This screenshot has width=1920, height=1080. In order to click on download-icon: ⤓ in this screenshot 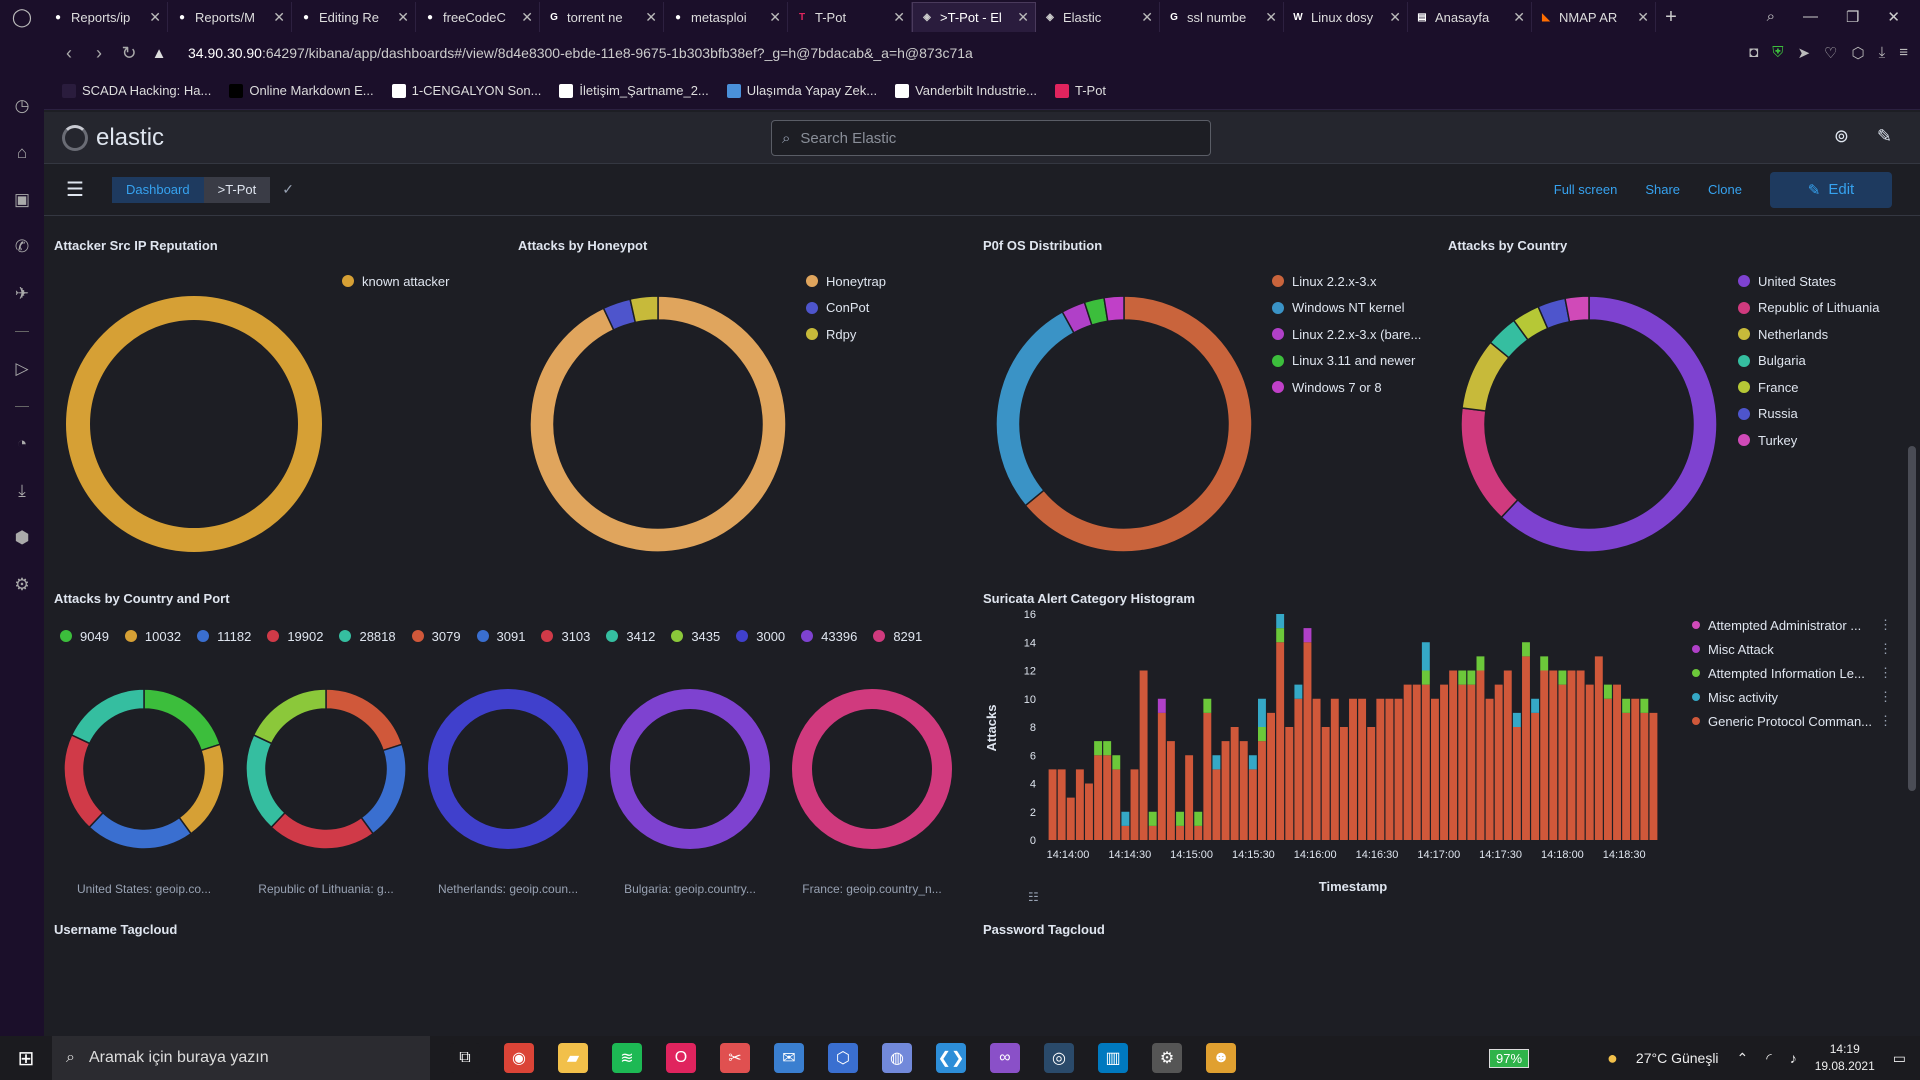, I will do `click(1882, 53)`.